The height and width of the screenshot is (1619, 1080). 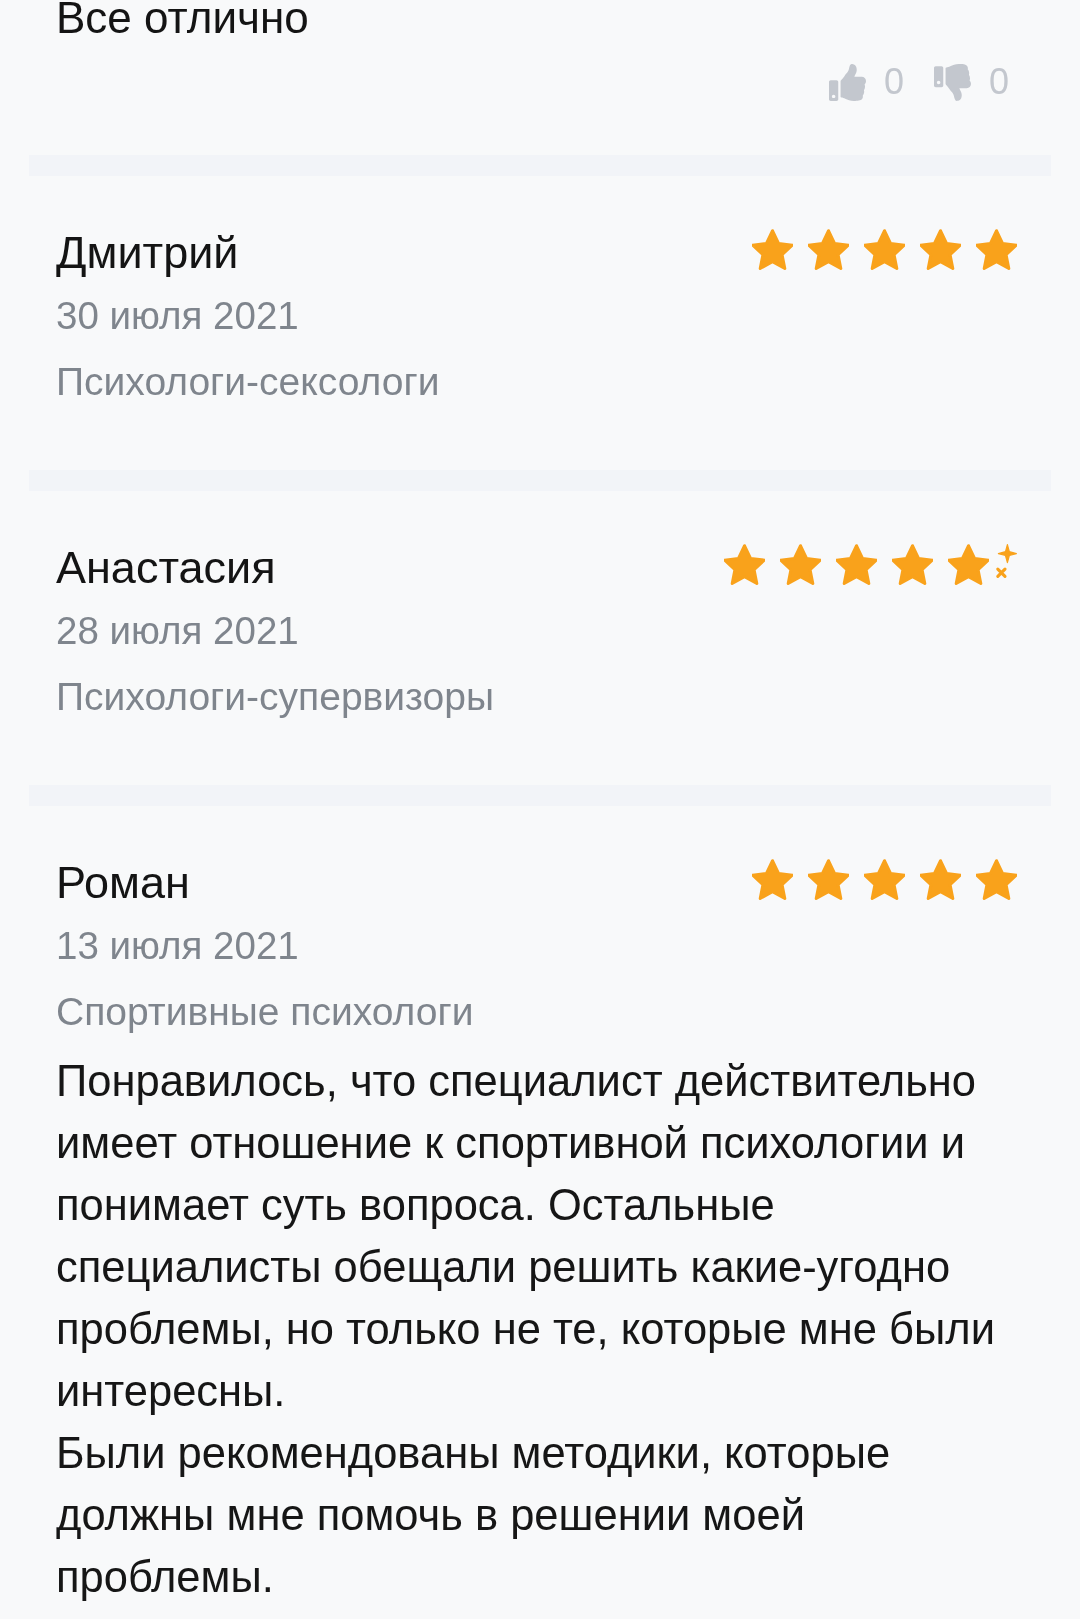 What do you see at coordinates (178, 631) in the screenshot?
I see `review-date: 28 июля 2021` at bounding box center [178, 631].